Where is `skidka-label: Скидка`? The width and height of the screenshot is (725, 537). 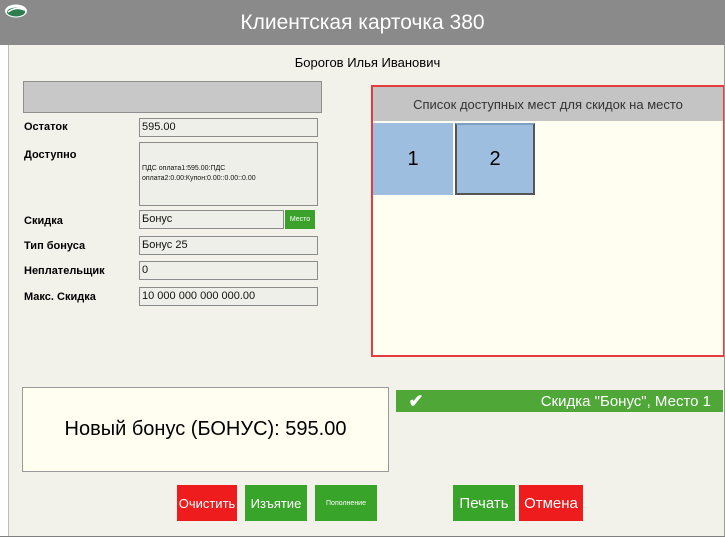
skidka-label: Скидка is located at coordinates (43, 221).